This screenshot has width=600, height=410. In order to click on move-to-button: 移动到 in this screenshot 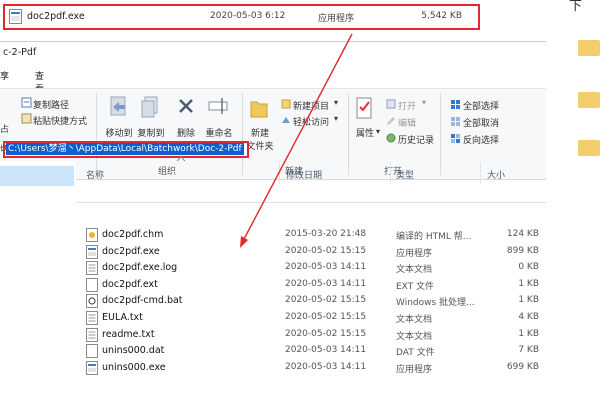, I will do `click(119, 132)`.